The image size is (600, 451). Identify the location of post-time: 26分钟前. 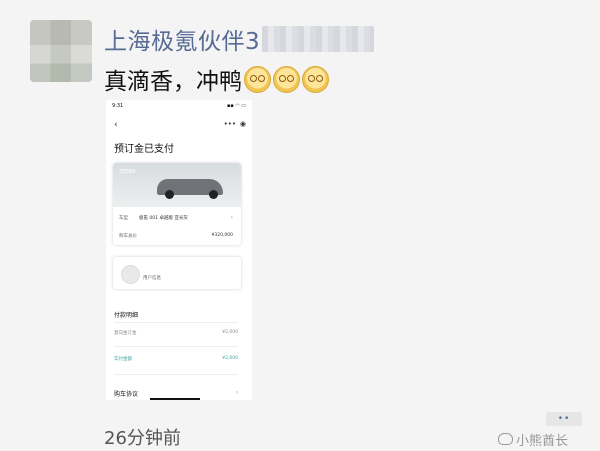
(142, 438).